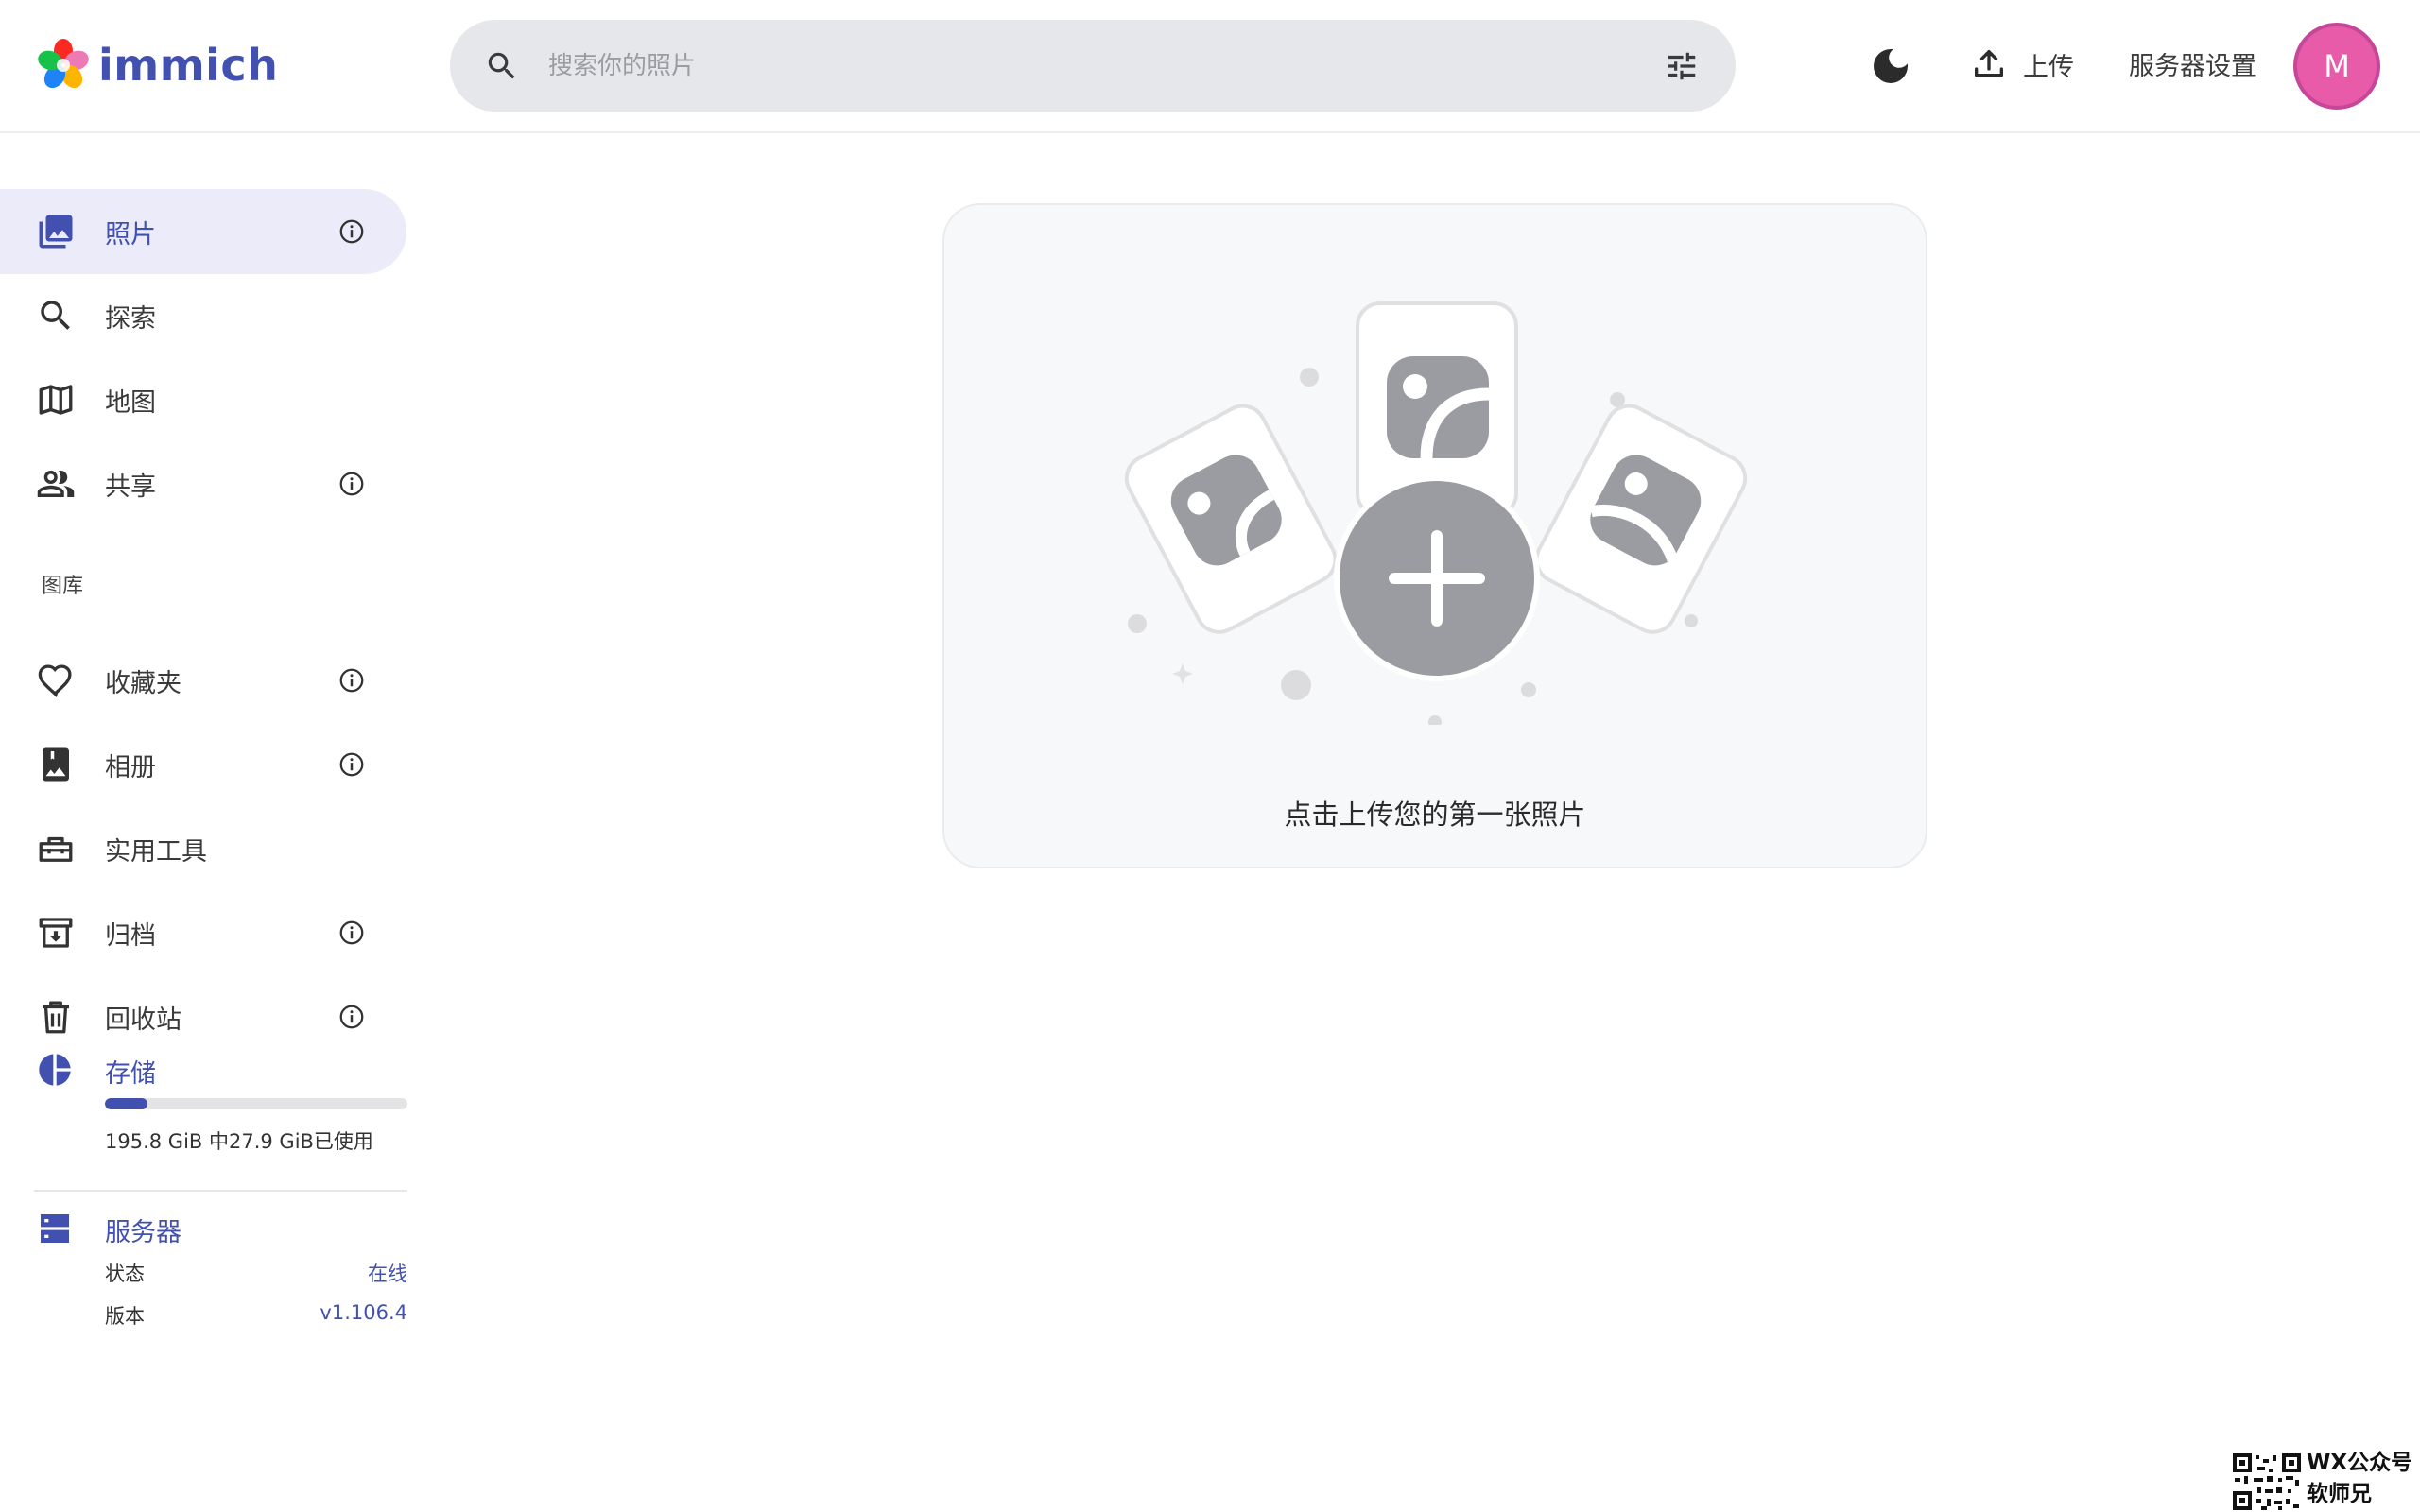 This screenshot has height=1512, width=2420. What do you see at coordinates (55, 1228) in the screenshot?
I see `server-icon` at bounding box center [55, 1228].